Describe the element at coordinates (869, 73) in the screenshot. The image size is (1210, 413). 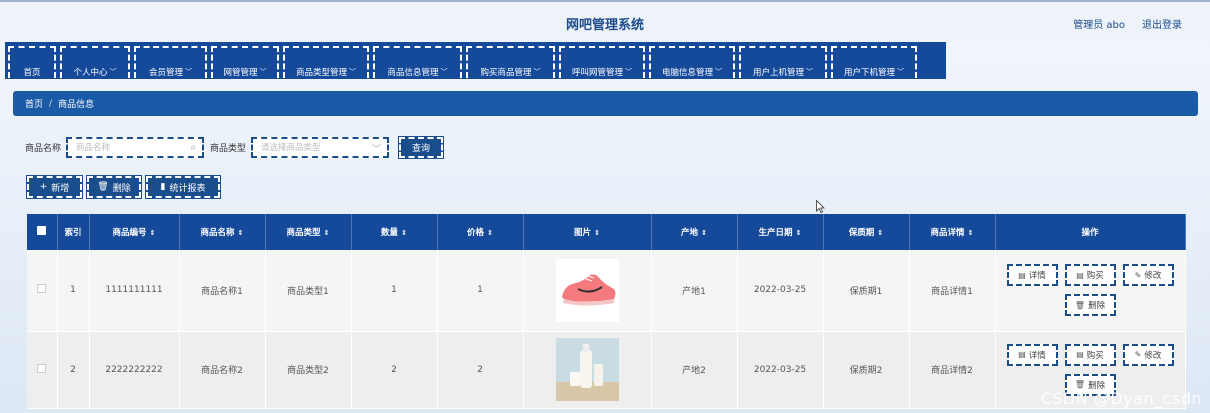
I see `nav-label: 用户下机管理` at that location.